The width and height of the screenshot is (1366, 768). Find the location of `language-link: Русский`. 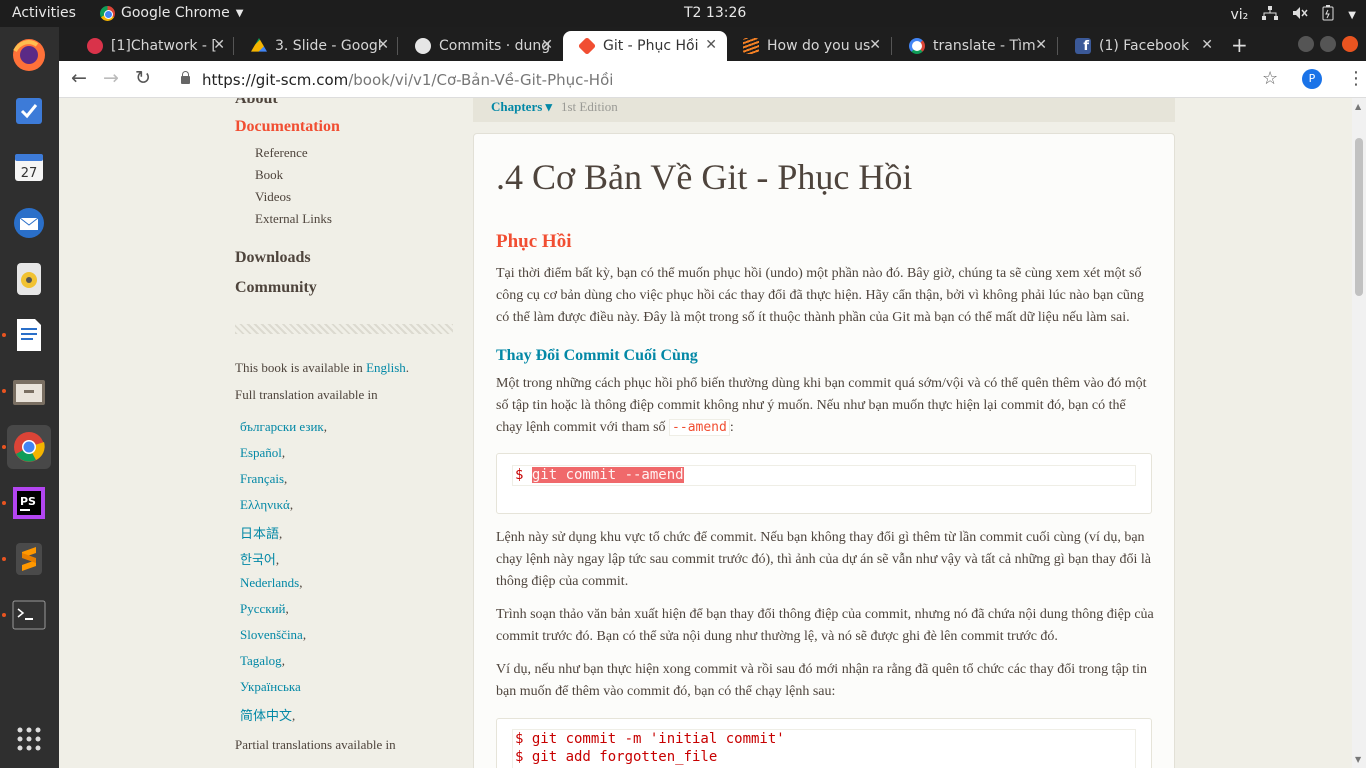

language-link: Русский is located at coordinates (263, 608).